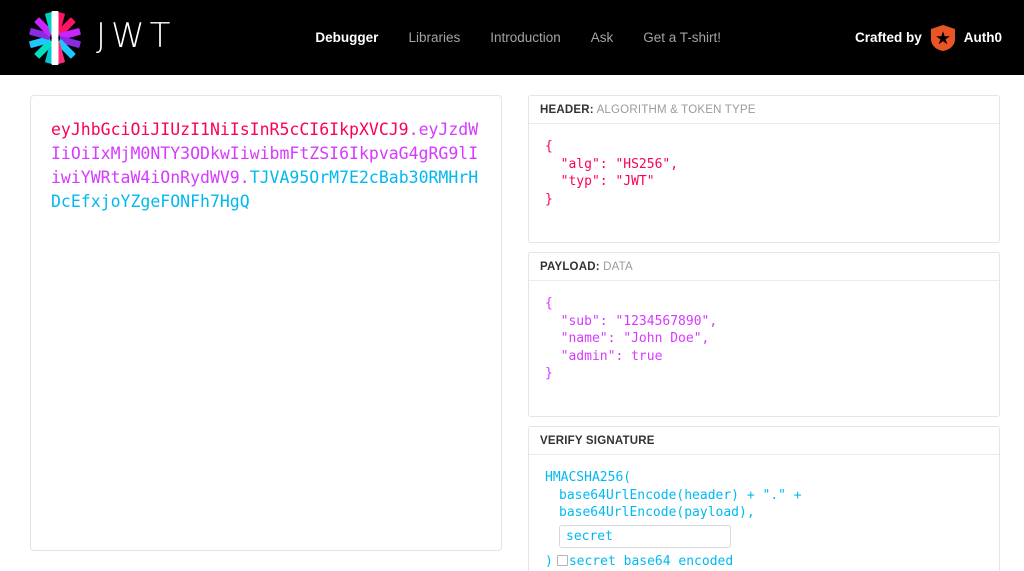  I want to click on base64-encoded-label: secret base64 encoded, so click(651, 561).